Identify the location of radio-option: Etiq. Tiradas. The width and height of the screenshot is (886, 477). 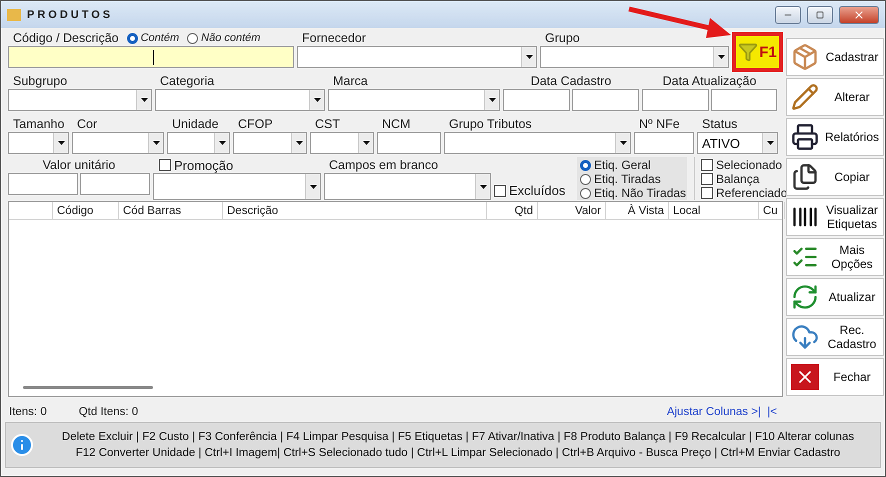
(632, 179).